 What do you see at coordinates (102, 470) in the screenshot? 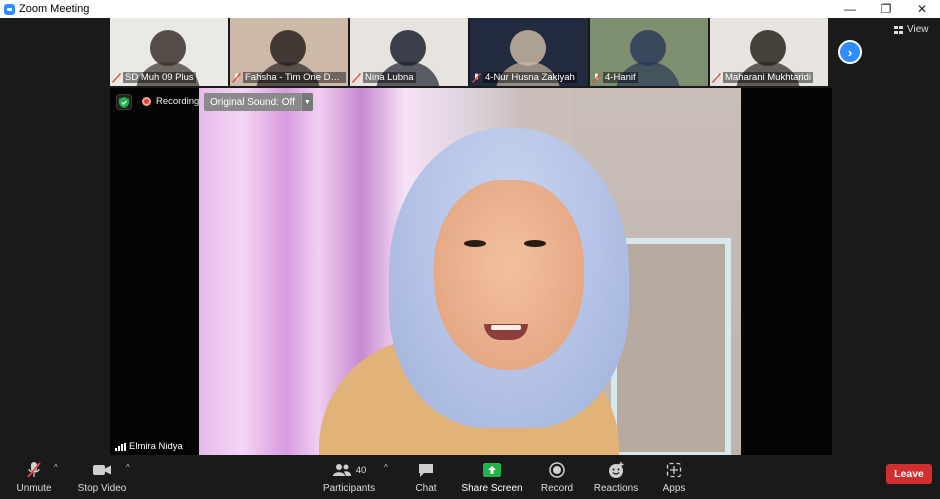
I see `video-camera-icon` at bounding box center [102, 470].